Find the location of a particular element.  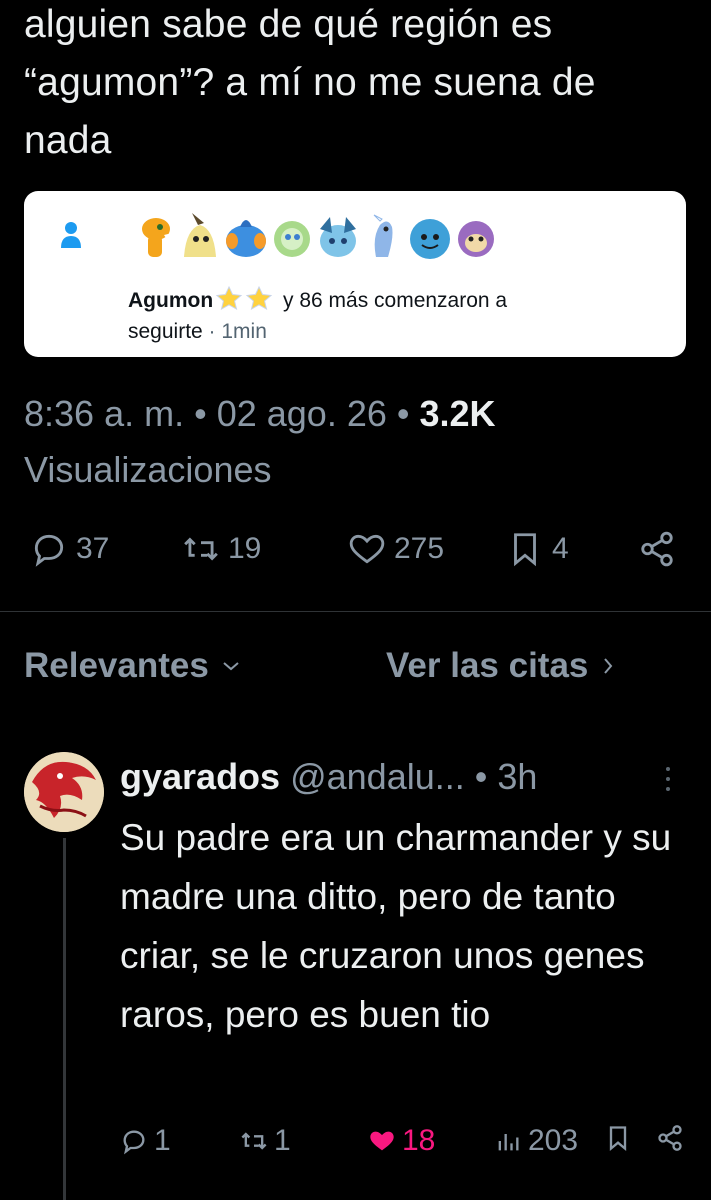

reply-avatar is located at coordinates (64, 792).